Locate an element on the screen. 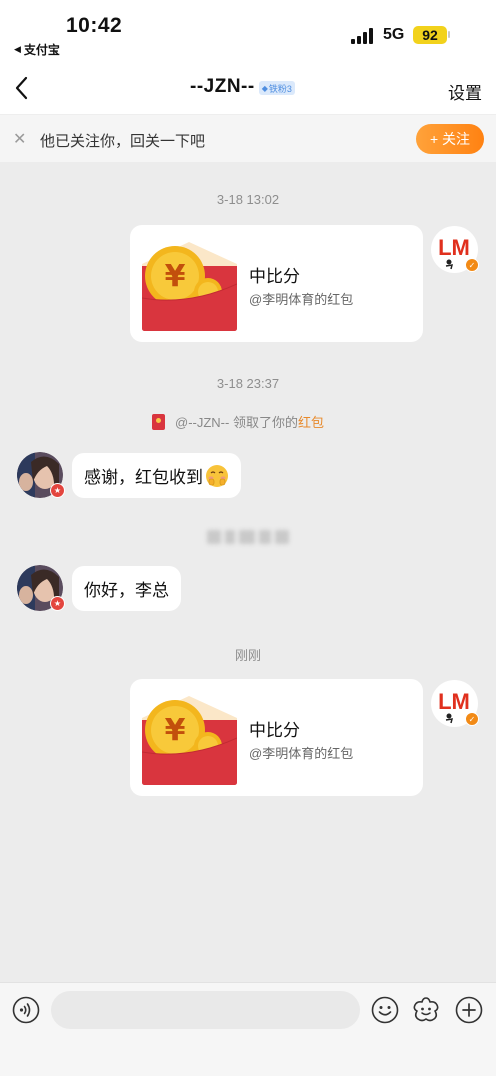 The height and width of the screenshot is (1076, 496). follow-button: + 关注 is located at coordinates (450, 139).